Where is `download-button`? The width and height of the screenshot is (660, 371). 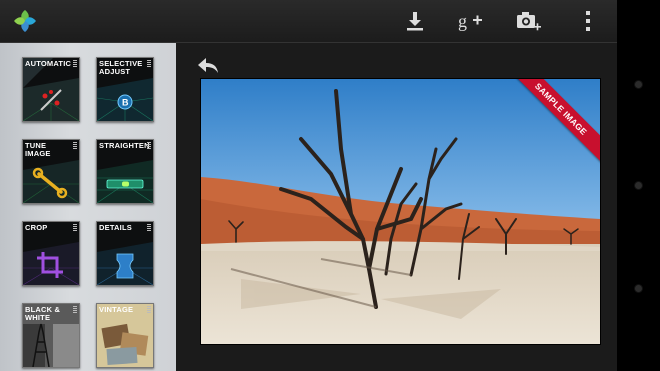
download-button is located at coordinates (415, 21).